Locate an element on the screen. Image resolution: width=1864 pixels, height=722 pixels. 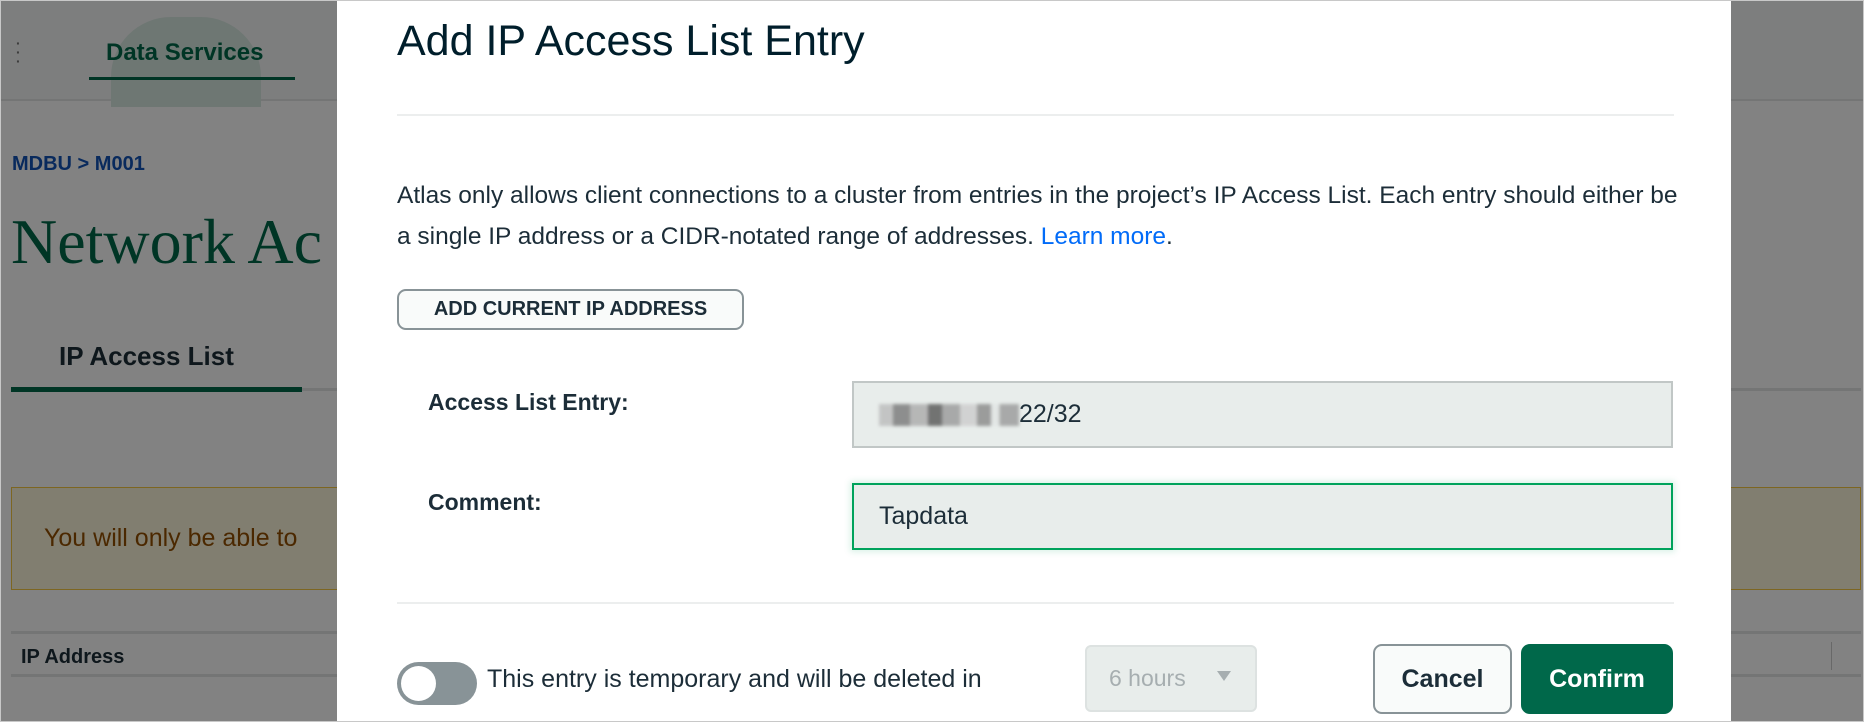
entry-value: 22/32 is located at coordinates (1050, 414).